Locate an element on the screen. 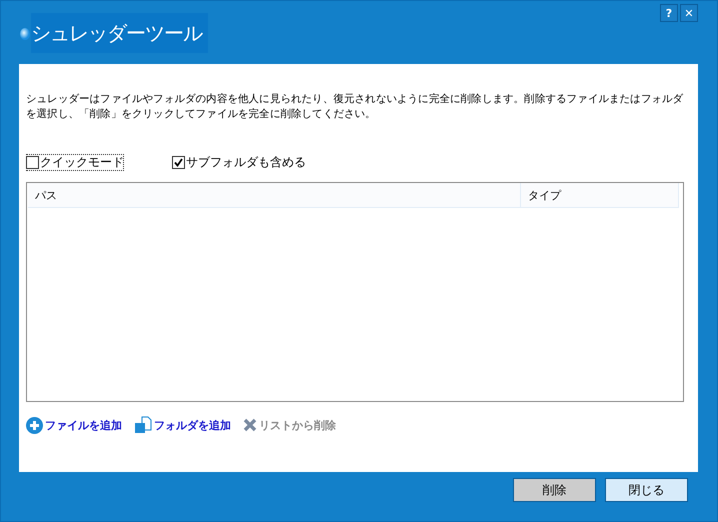 Image resolution: width=718 pixels, height=522 pixels. delete-button: 削除 is located at coordinates (554, 490).